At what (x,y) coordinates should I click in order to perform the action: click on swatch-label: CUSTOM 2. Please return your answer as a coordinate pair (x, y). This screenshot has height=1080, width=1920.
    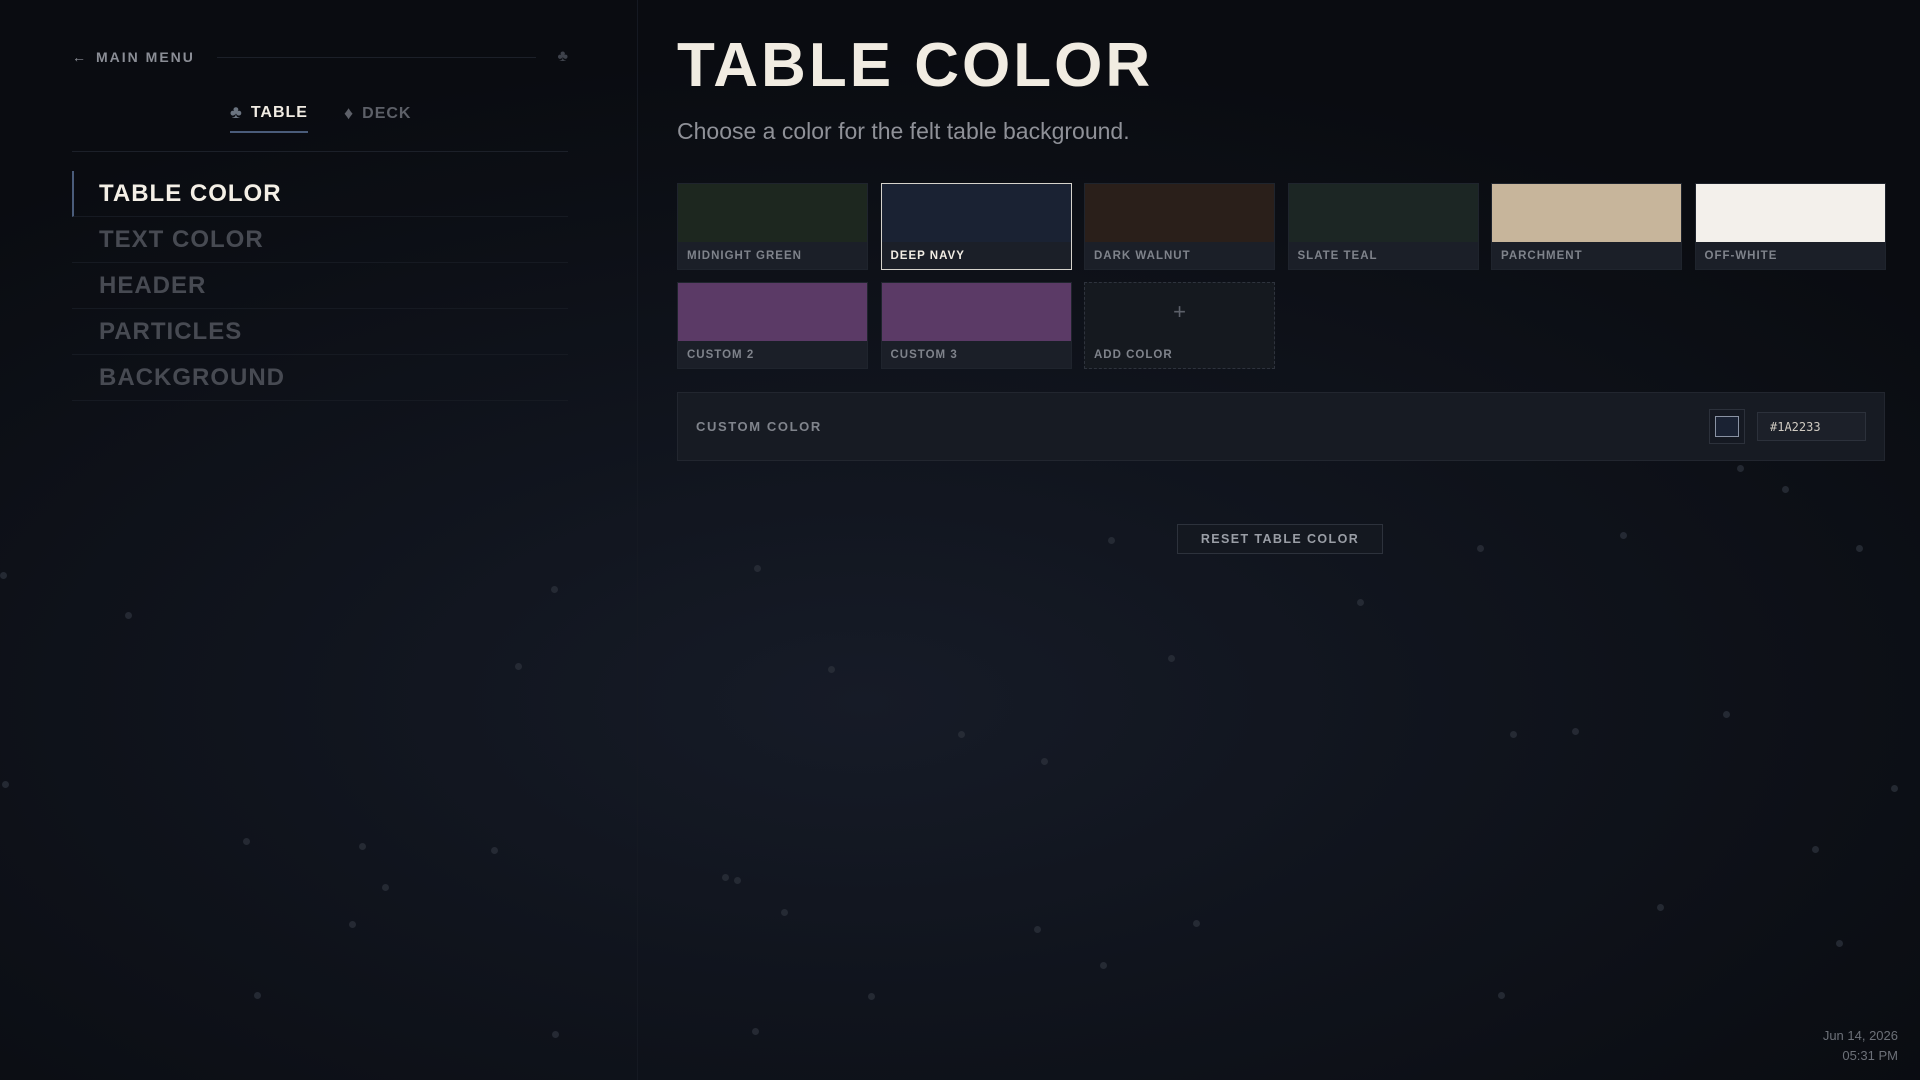
    Looking at the image, I should click on (721, 354).